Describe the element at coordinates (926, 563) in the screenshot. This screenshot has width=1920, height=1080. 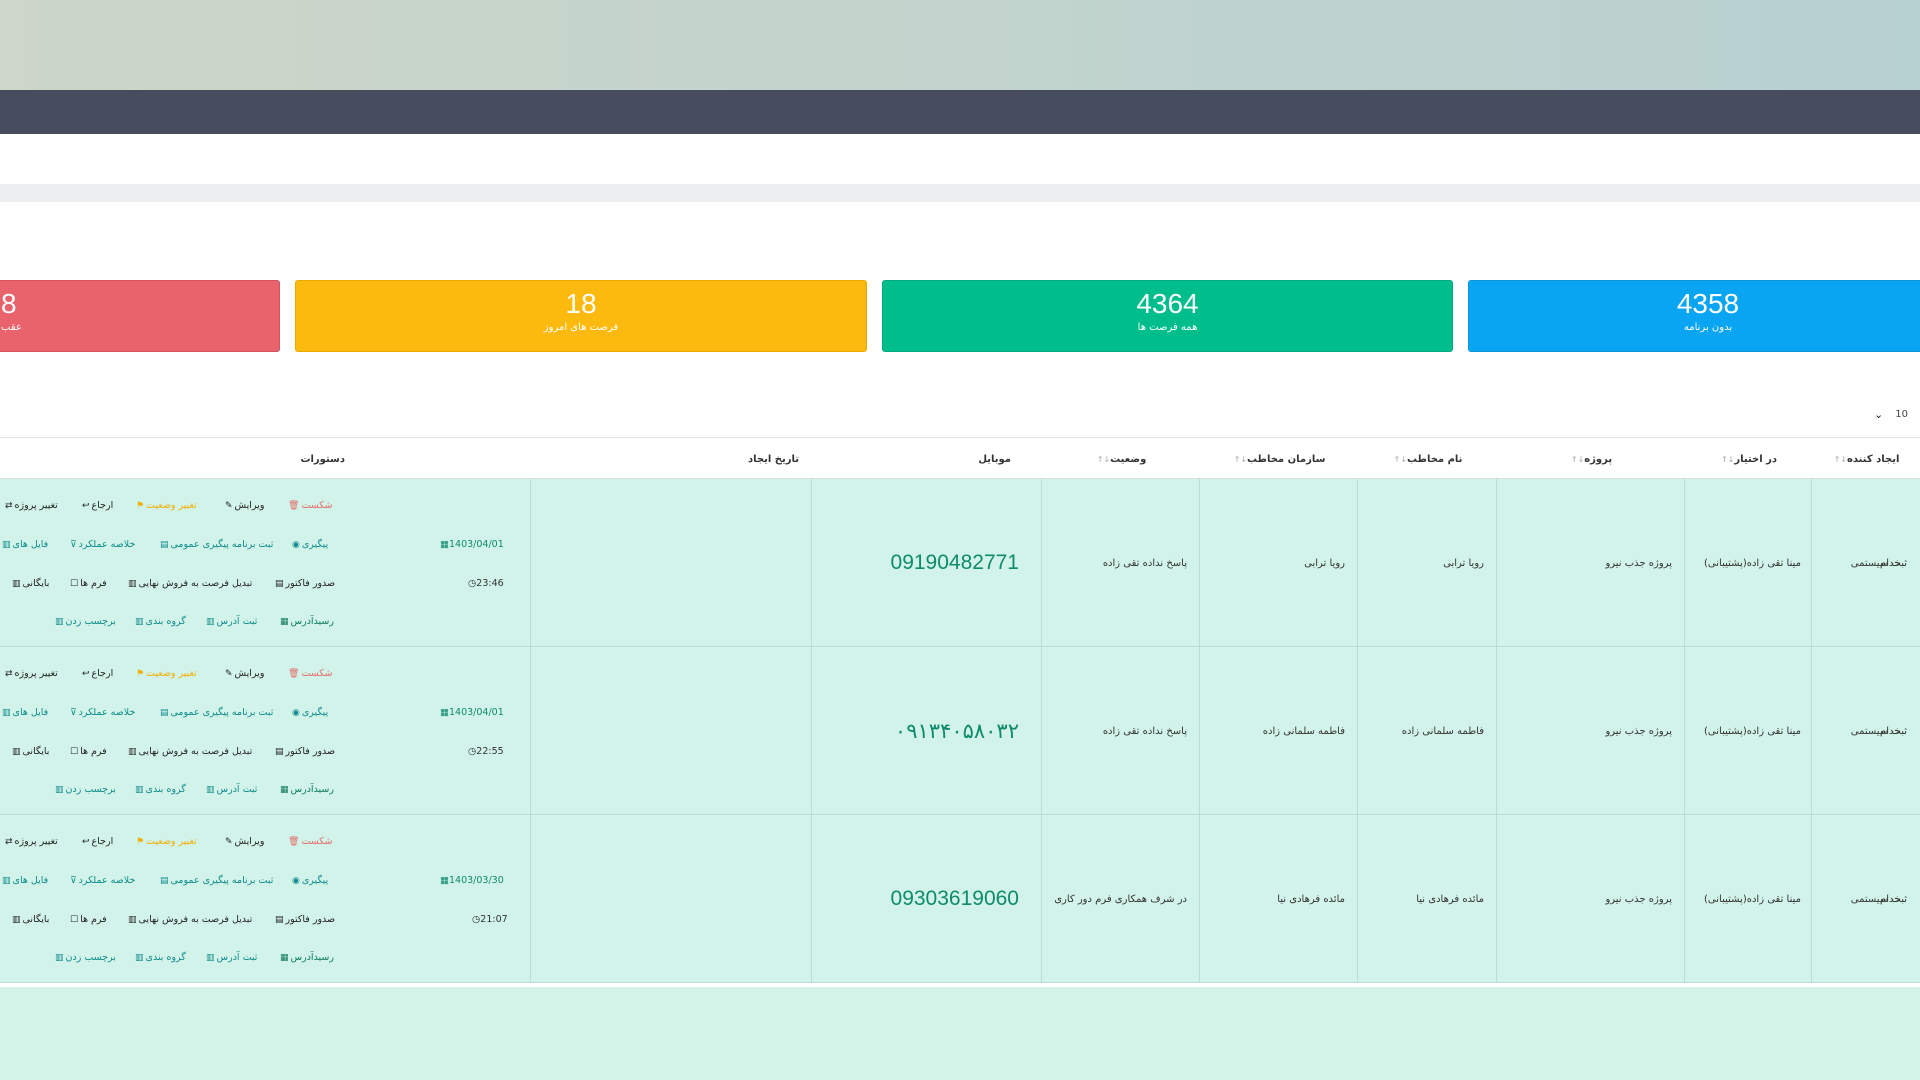
I see `cell-mobile: 09190482771` at that location.